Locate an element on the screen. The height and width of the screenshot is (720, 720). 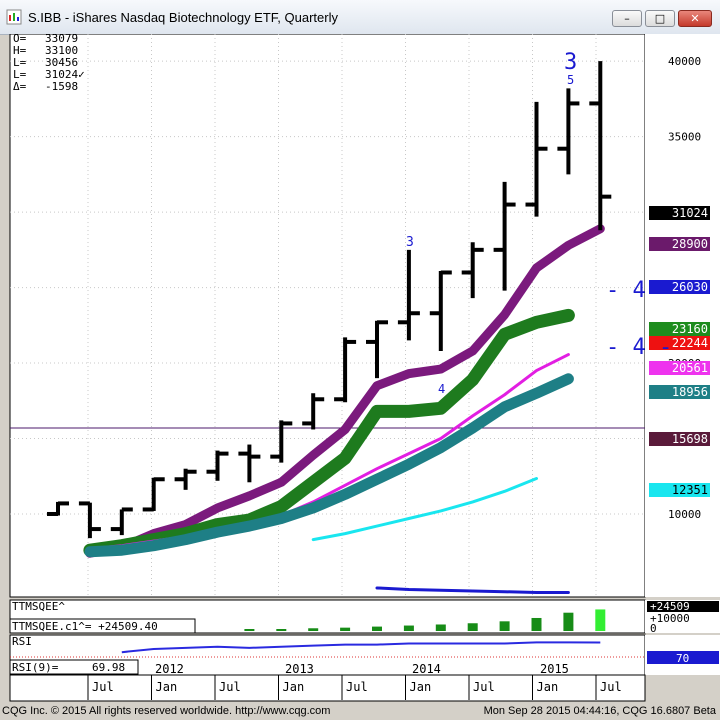
price-tick-label: 35000 is located at coordinates (684, 137).